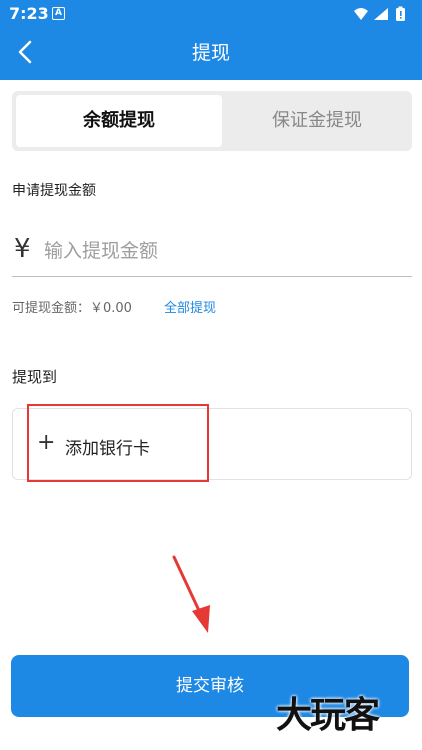 The width and height of the screenshot is (422, 750). Describe the element at coordinates (54, 191) in the screenshot. I see `amount-label: 申请提现金额` at that location.